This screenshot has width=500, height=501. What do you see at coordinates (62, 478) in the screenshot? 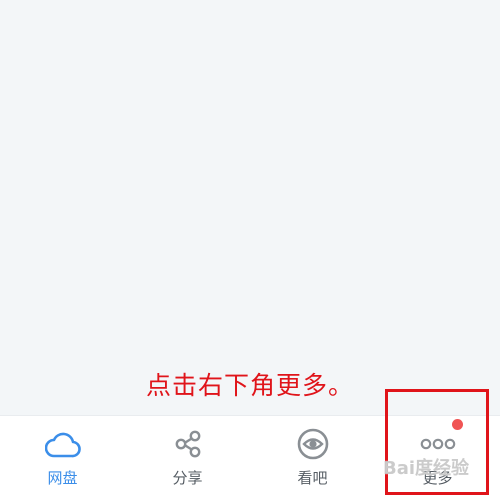
I see `tab-netdisk-label: 网盘` at bounding box center [62, 478].